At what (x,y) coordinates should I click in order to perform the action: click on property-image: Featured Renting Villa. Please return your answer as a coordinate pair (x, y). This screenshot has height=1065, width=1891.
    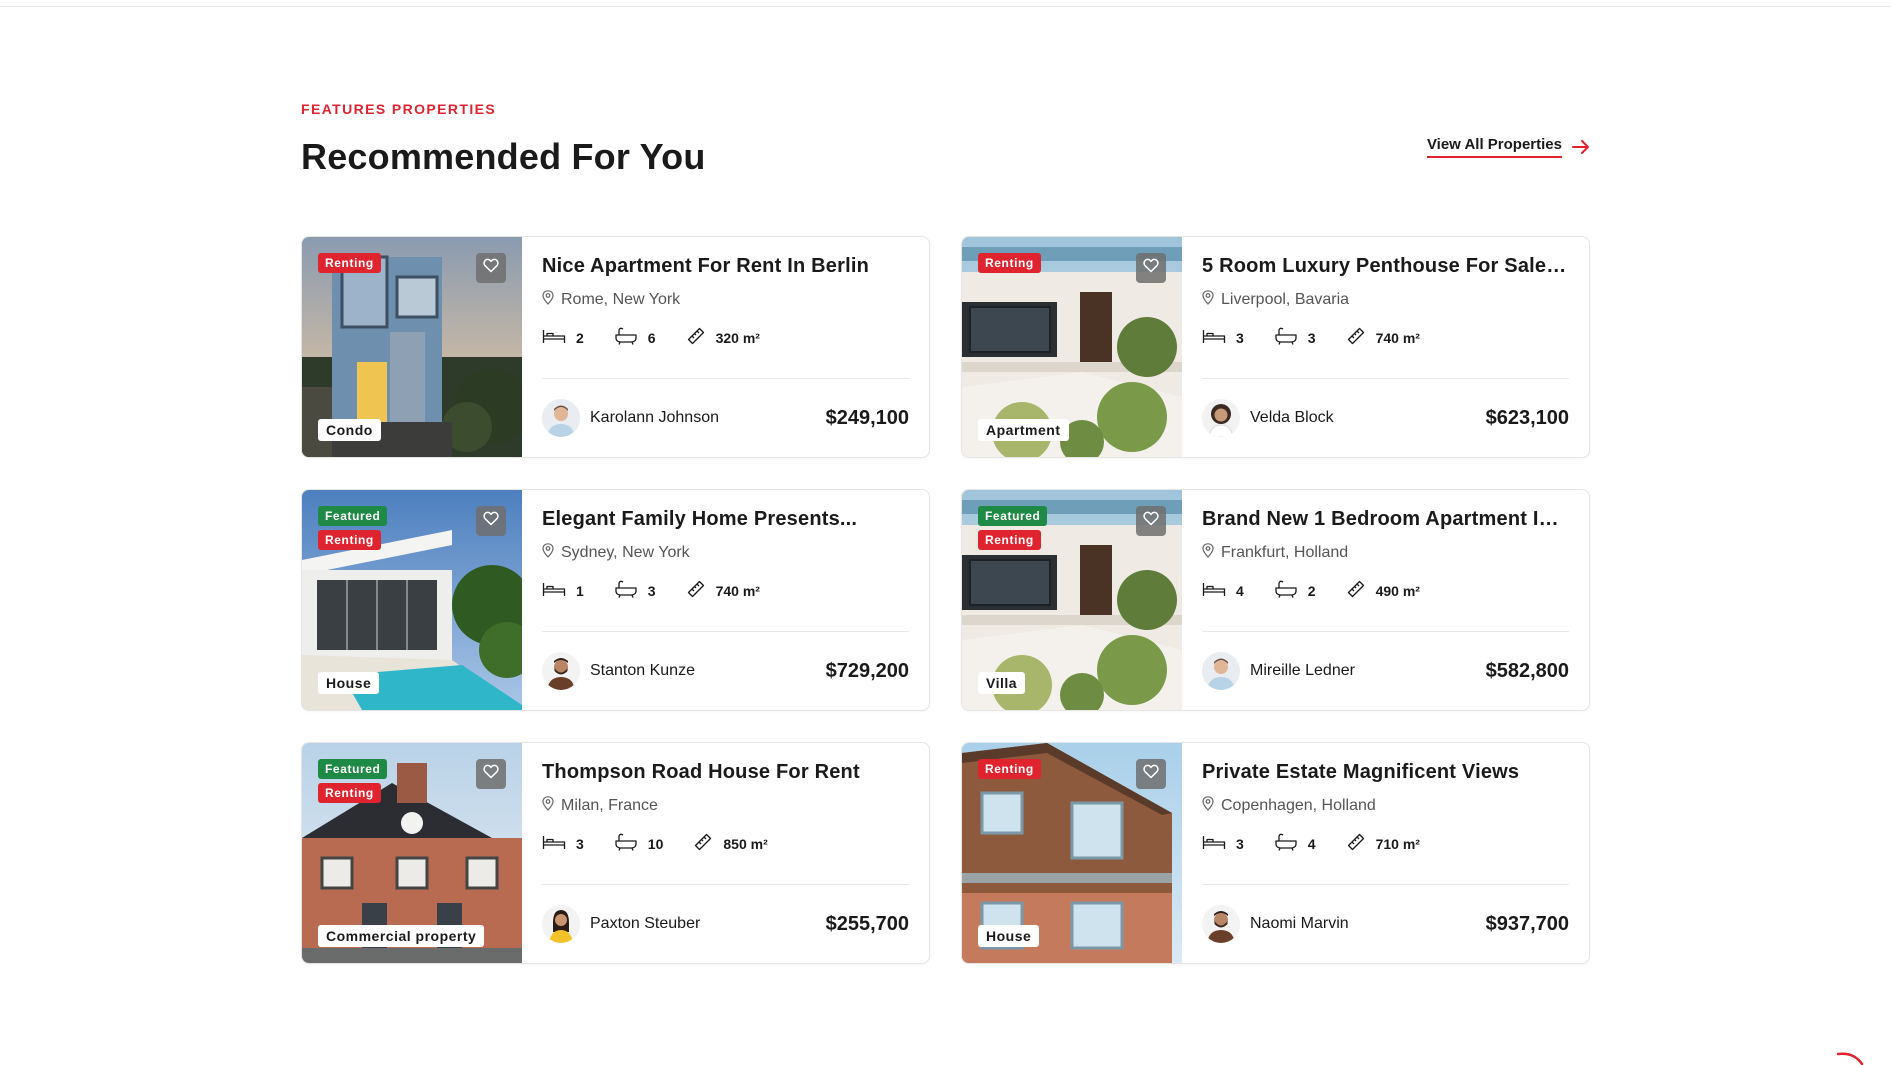
    Looking at the image, I should click on (1072, 600).